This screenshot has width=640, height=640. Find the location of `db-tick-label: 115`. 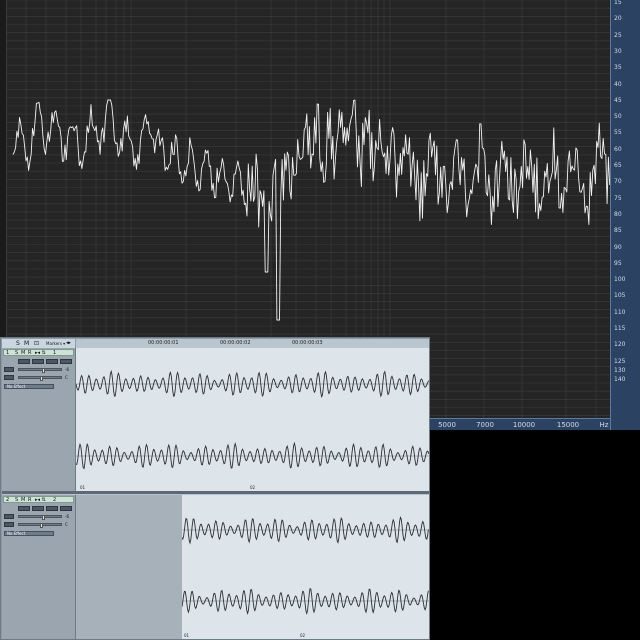

db-tick-label: 115 is located at coordinates (620, 328).